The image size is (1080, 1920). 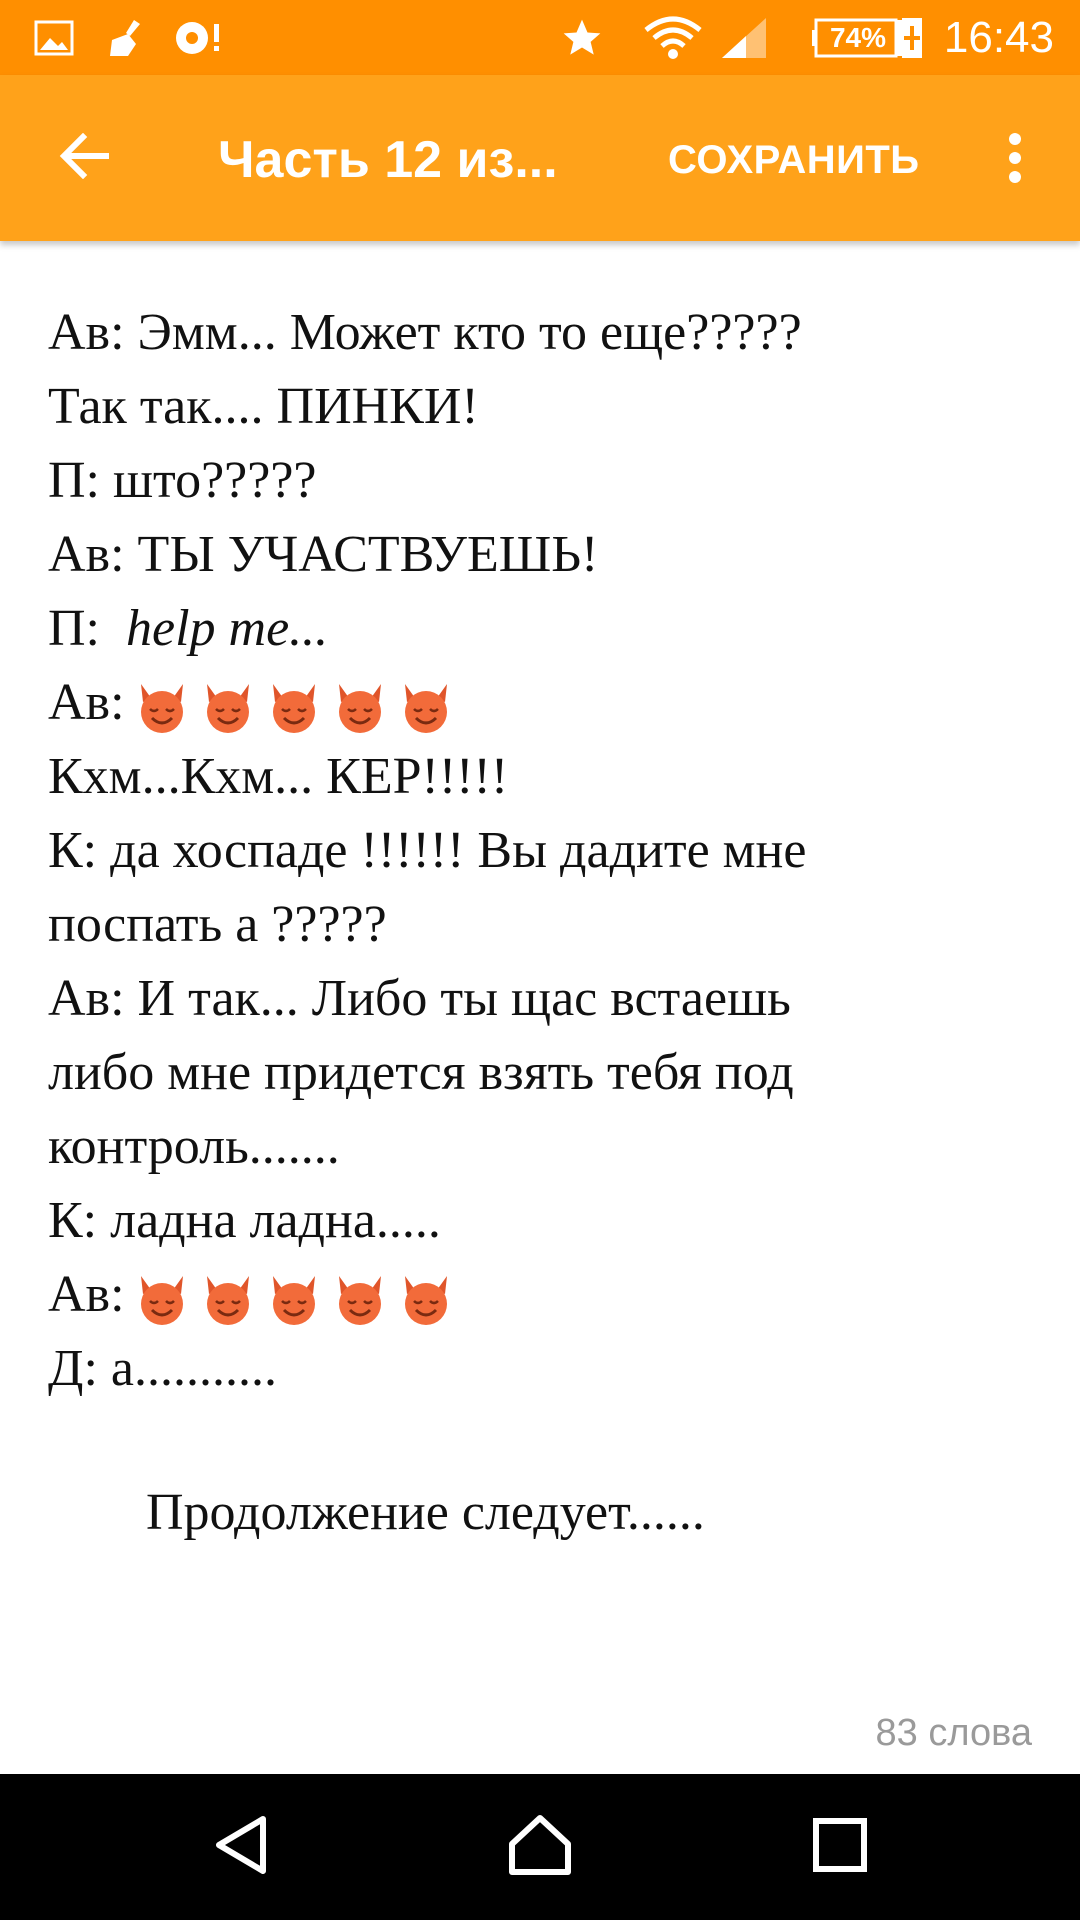 What do you see at coordinates (953, 1733) in the screenshot?
I see `word-count: 83 слова` at bounding box center [953, 1733].